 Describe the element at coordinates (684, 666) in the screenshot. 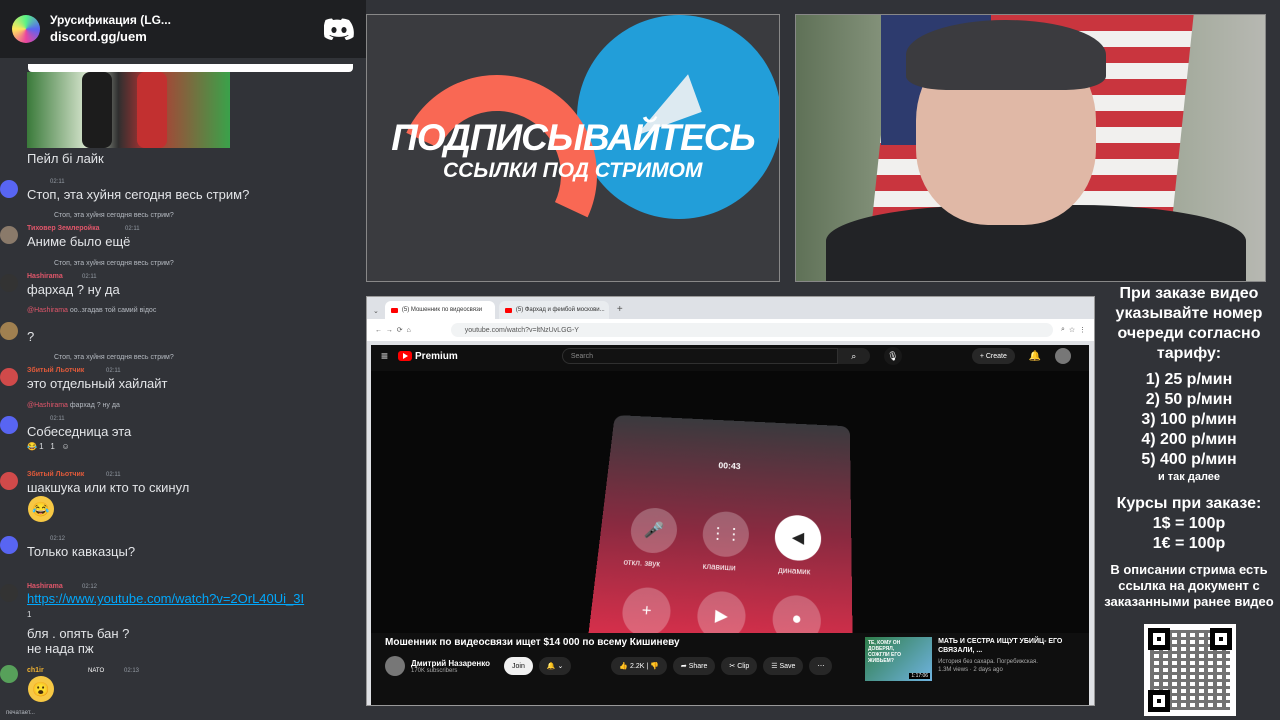

I see `share-icon: ➦` at that location.